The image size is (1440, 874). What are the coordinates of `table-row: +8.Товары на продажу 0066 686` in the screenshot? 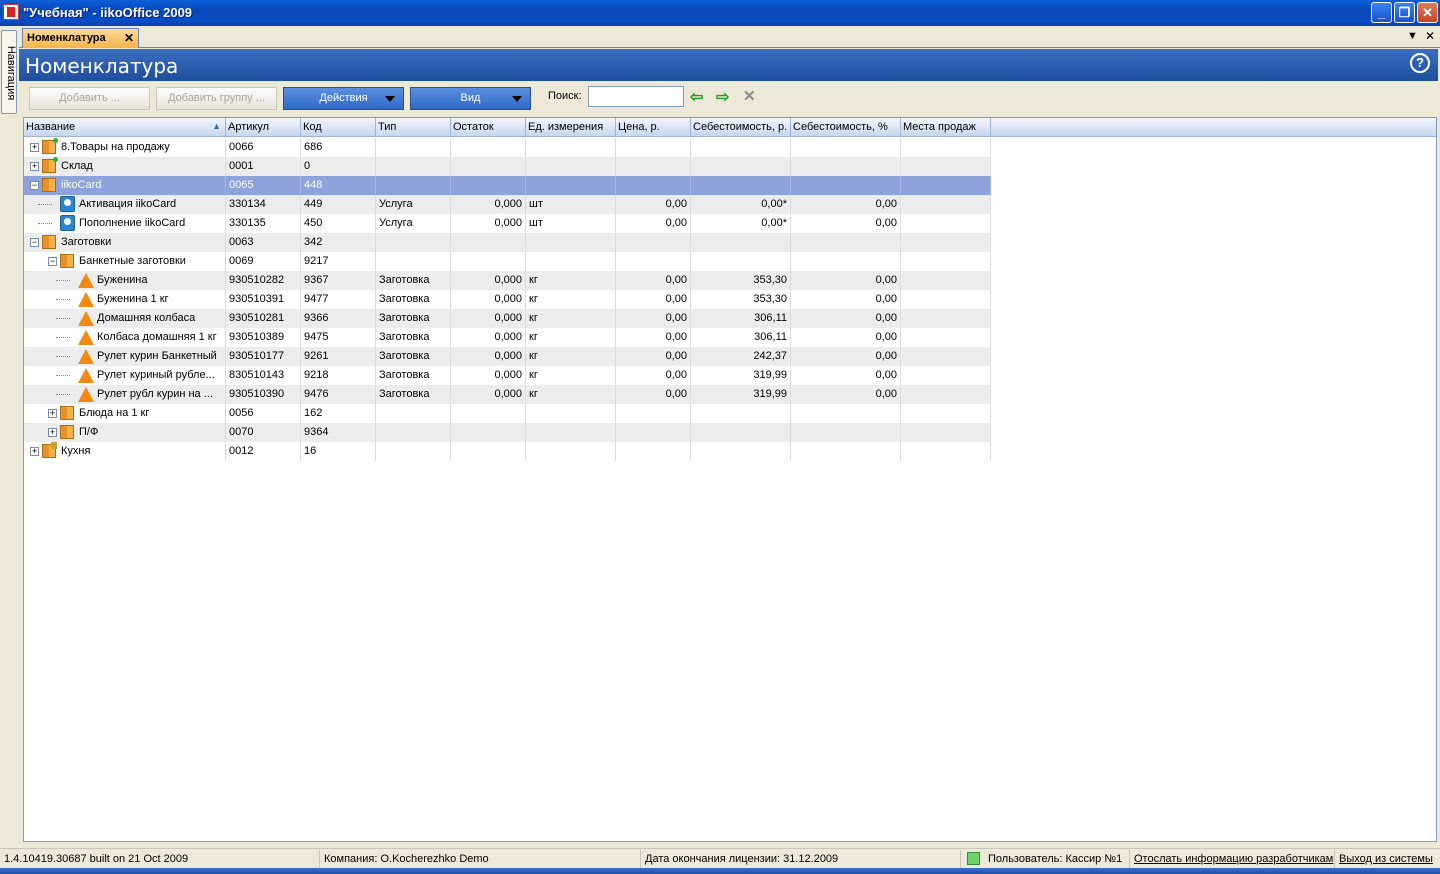 It's located at (507, 147).